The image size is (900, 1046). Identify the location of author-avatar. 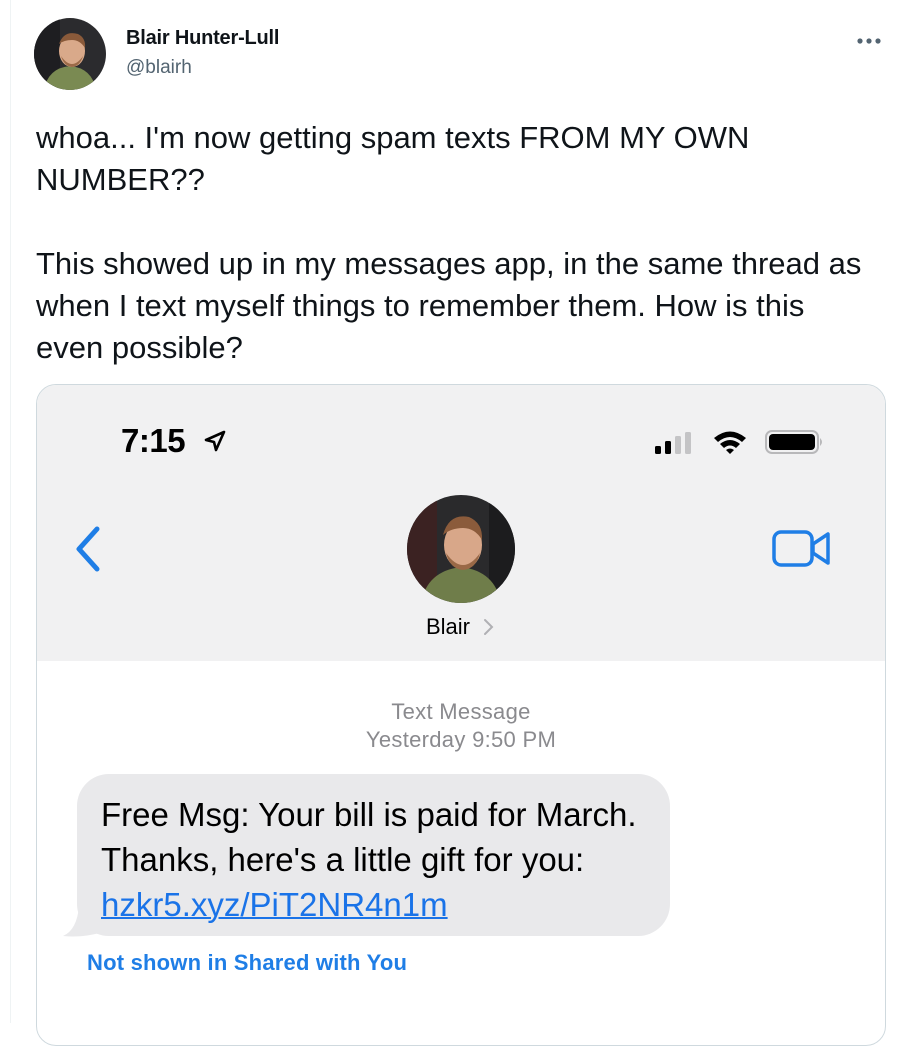
(70, 54).